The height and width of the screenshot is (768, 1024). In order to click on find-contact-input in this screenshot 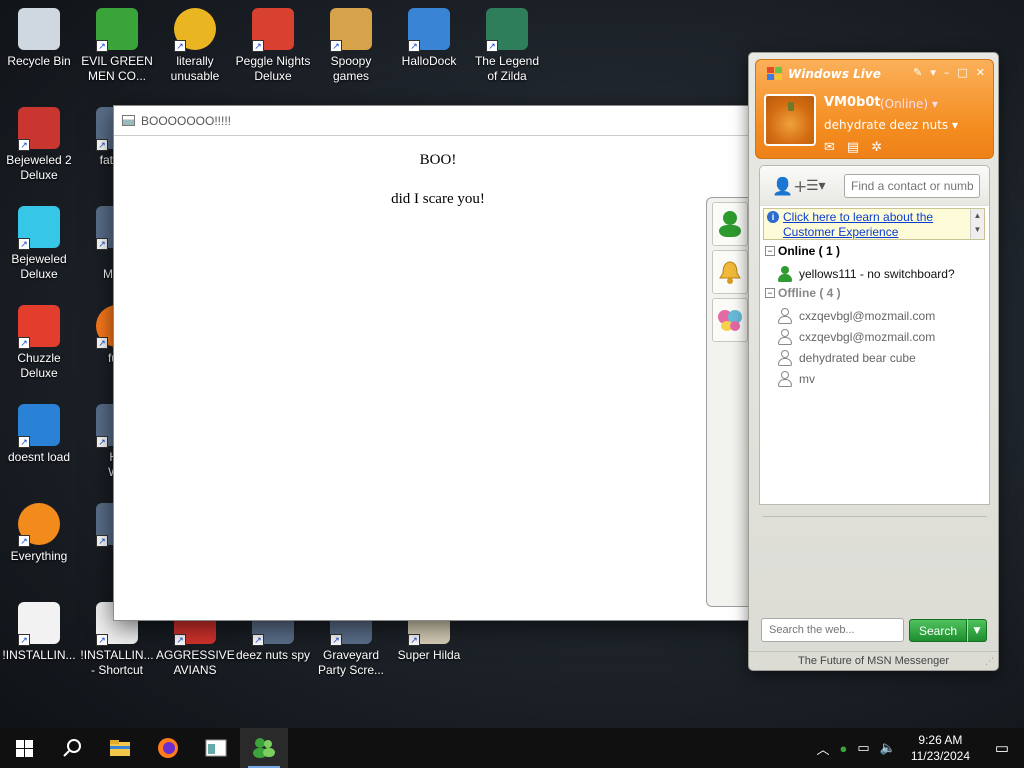, I will do `click(912, 186)`.